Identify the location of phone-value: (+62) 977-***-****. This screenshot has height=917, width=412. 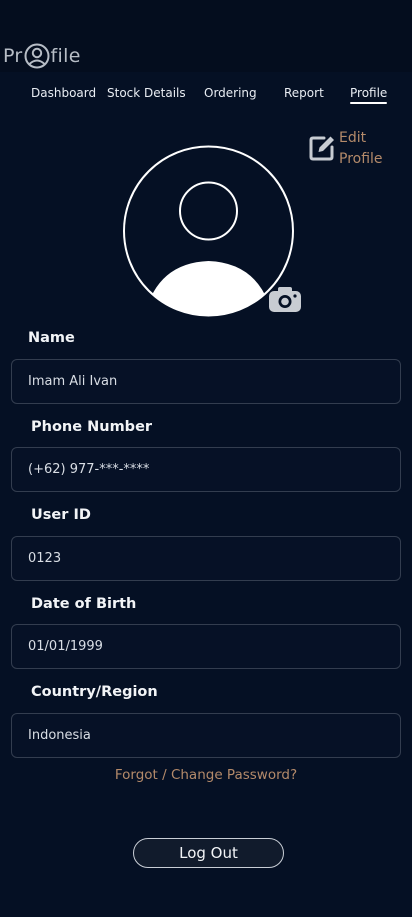
(89, 469).